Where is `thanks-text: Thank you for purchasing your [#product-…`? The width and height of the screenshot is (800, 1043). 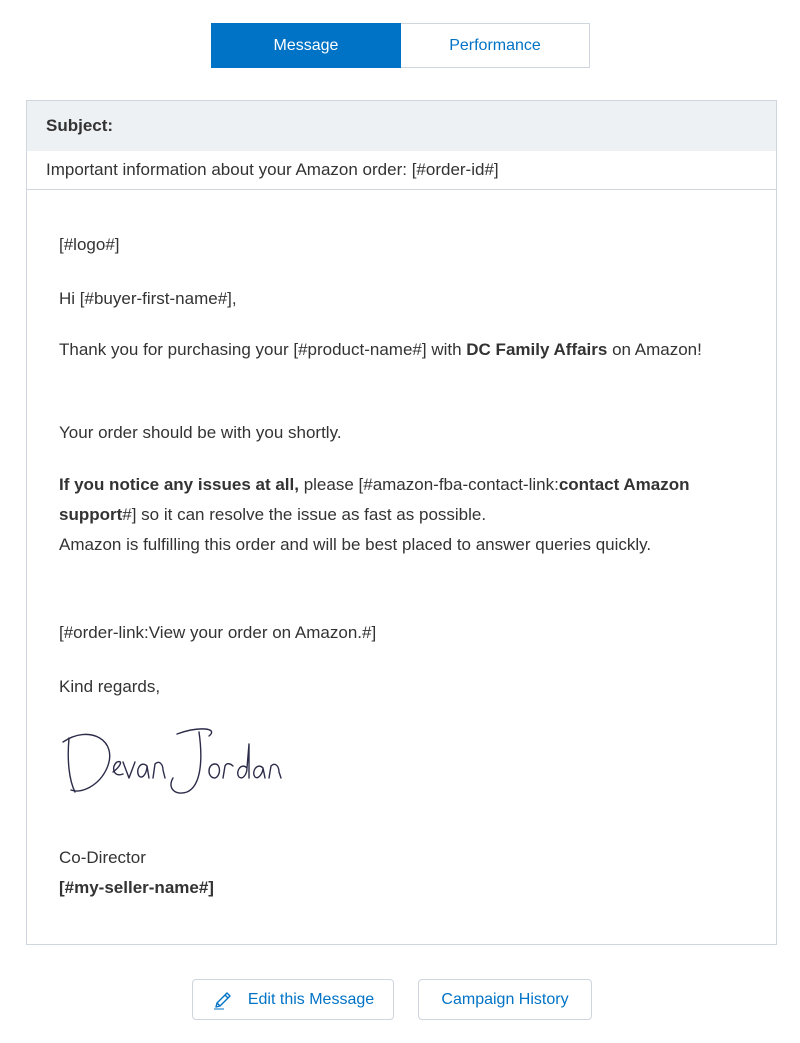 thanks-text: Thank you for purchasing your [#product-… is located at coordinates (263, 349).